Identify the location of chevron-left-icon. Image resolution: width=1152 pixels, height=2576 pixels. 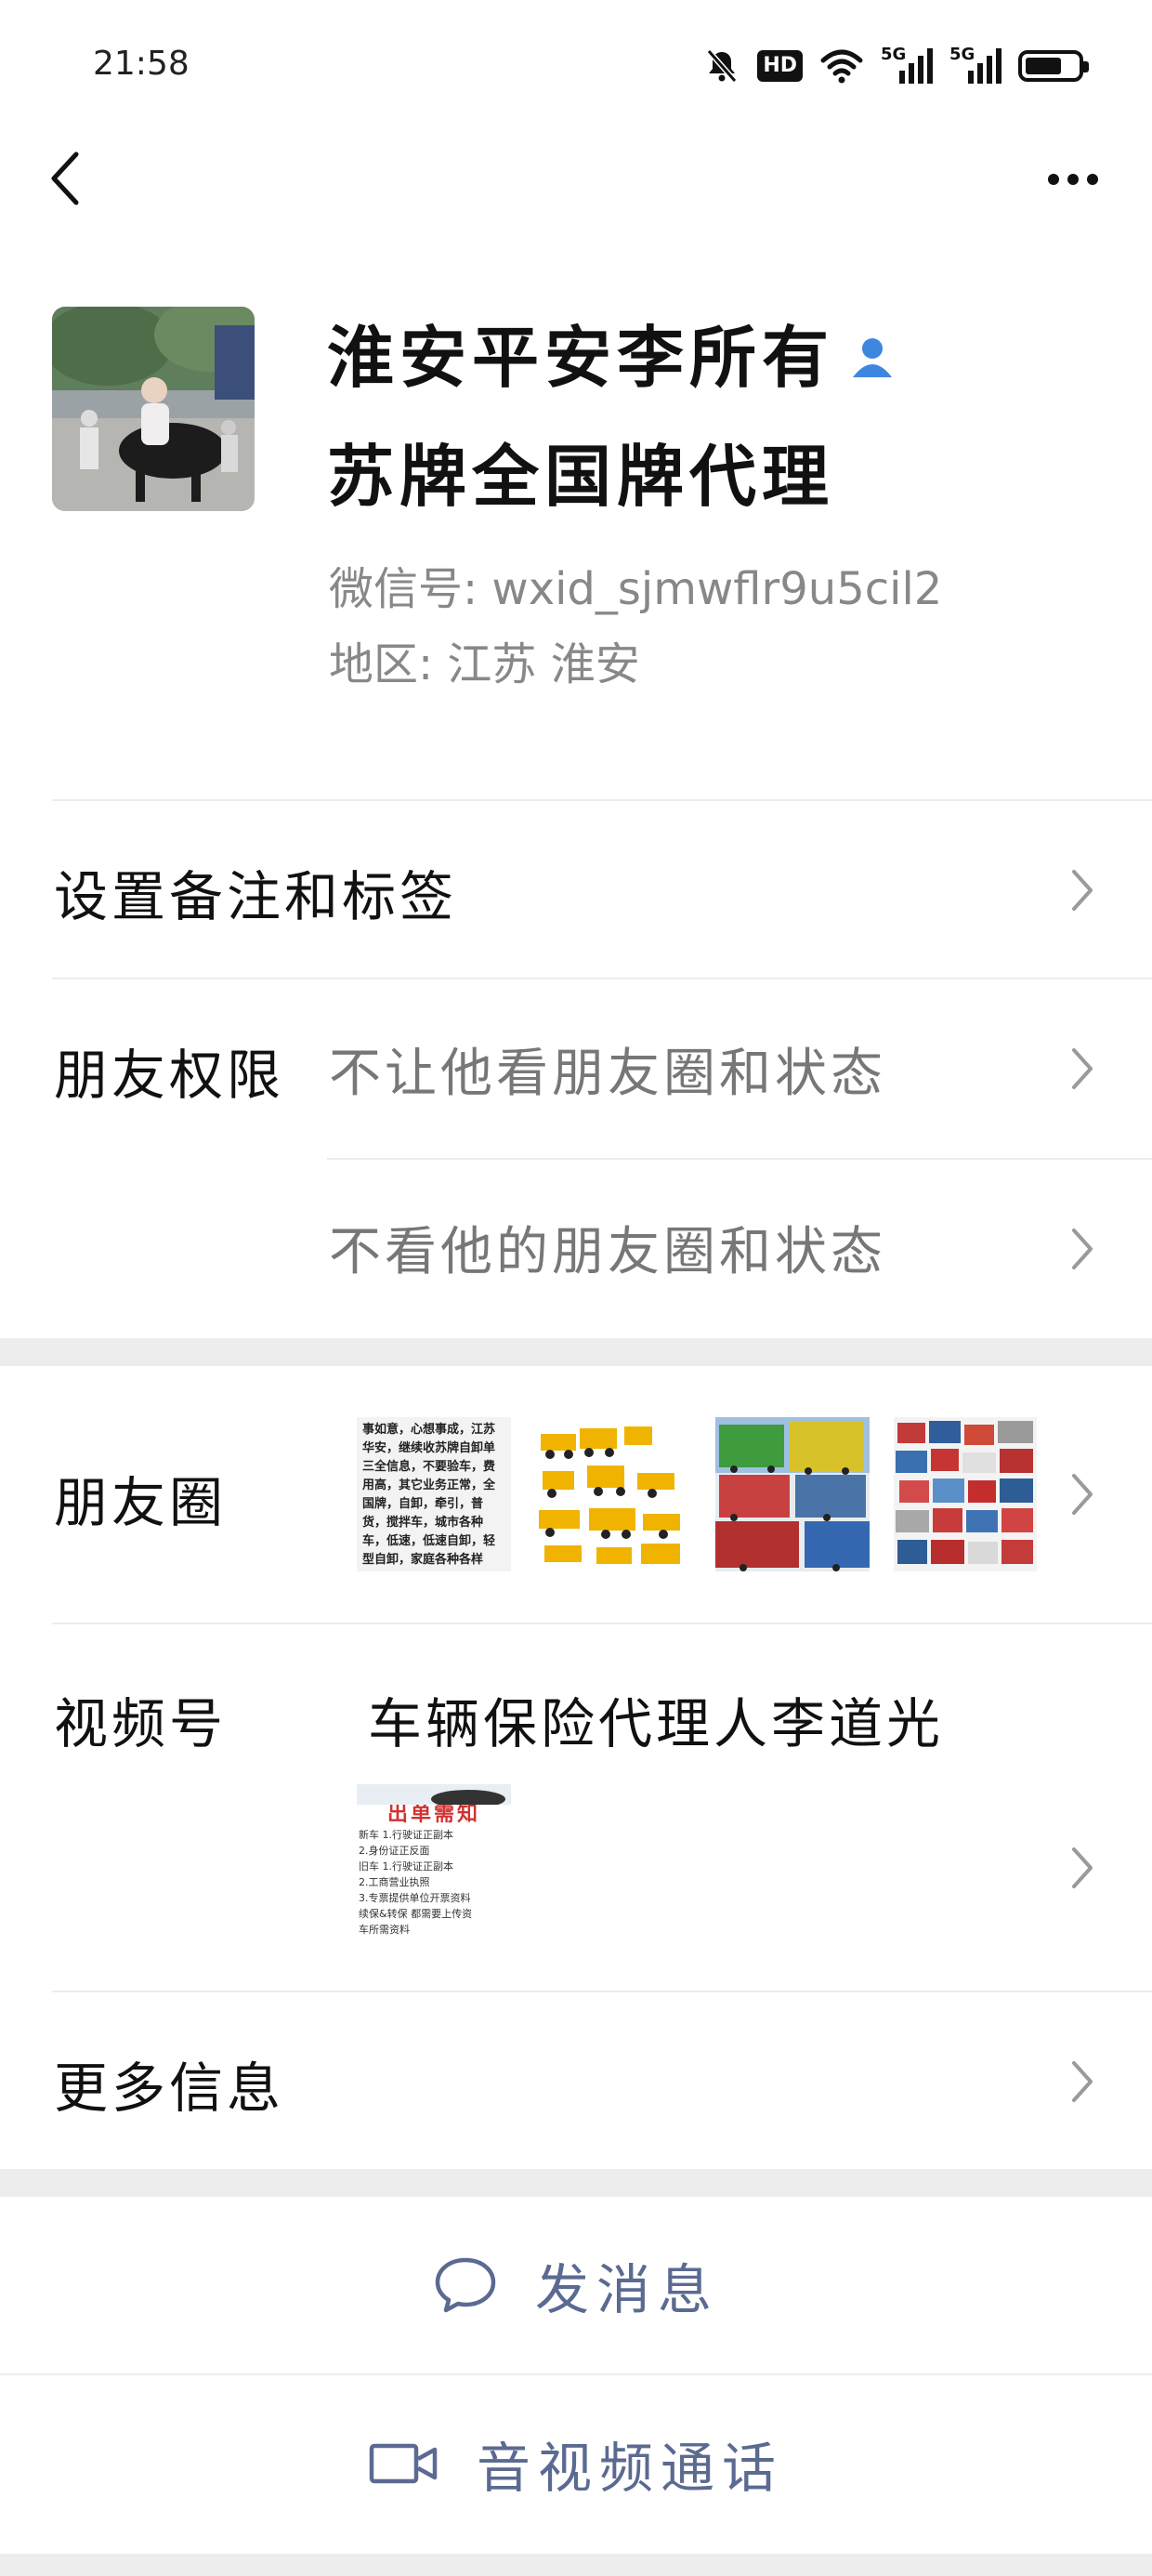
(65, 178).